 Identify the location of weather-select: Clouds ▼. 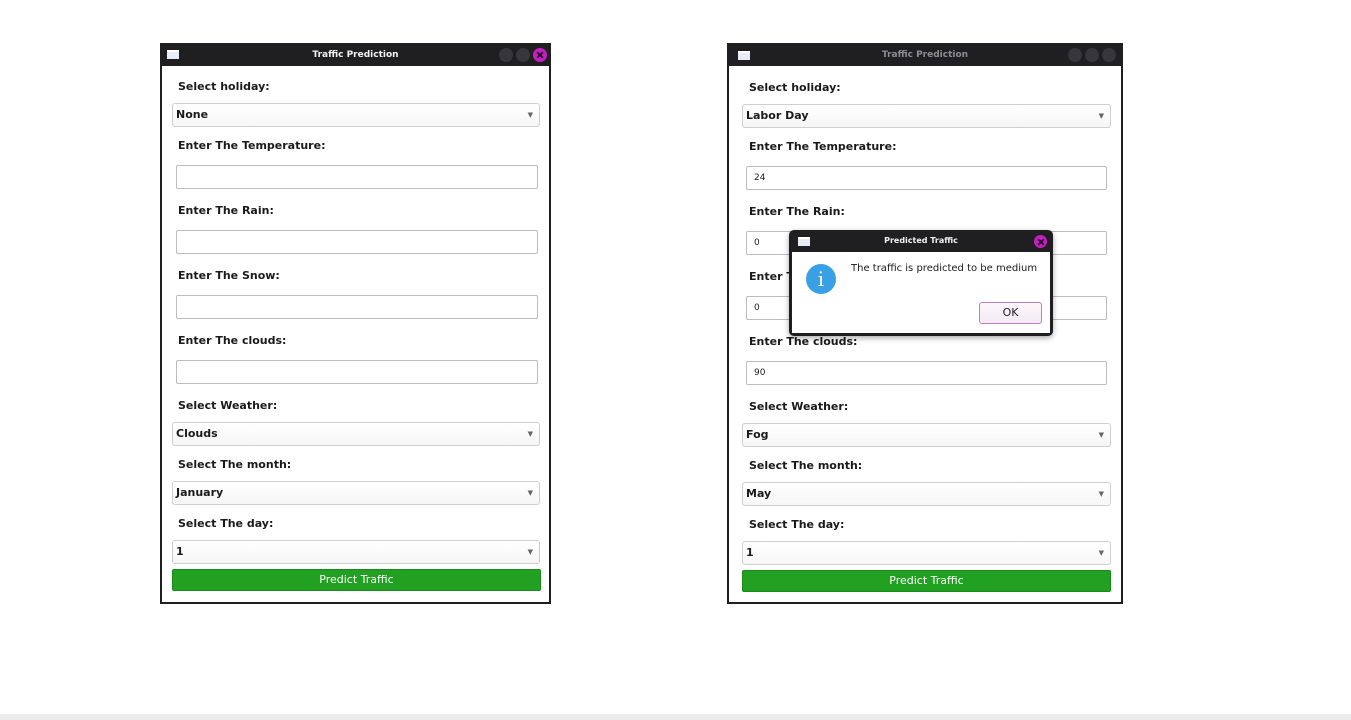
(356, 434).